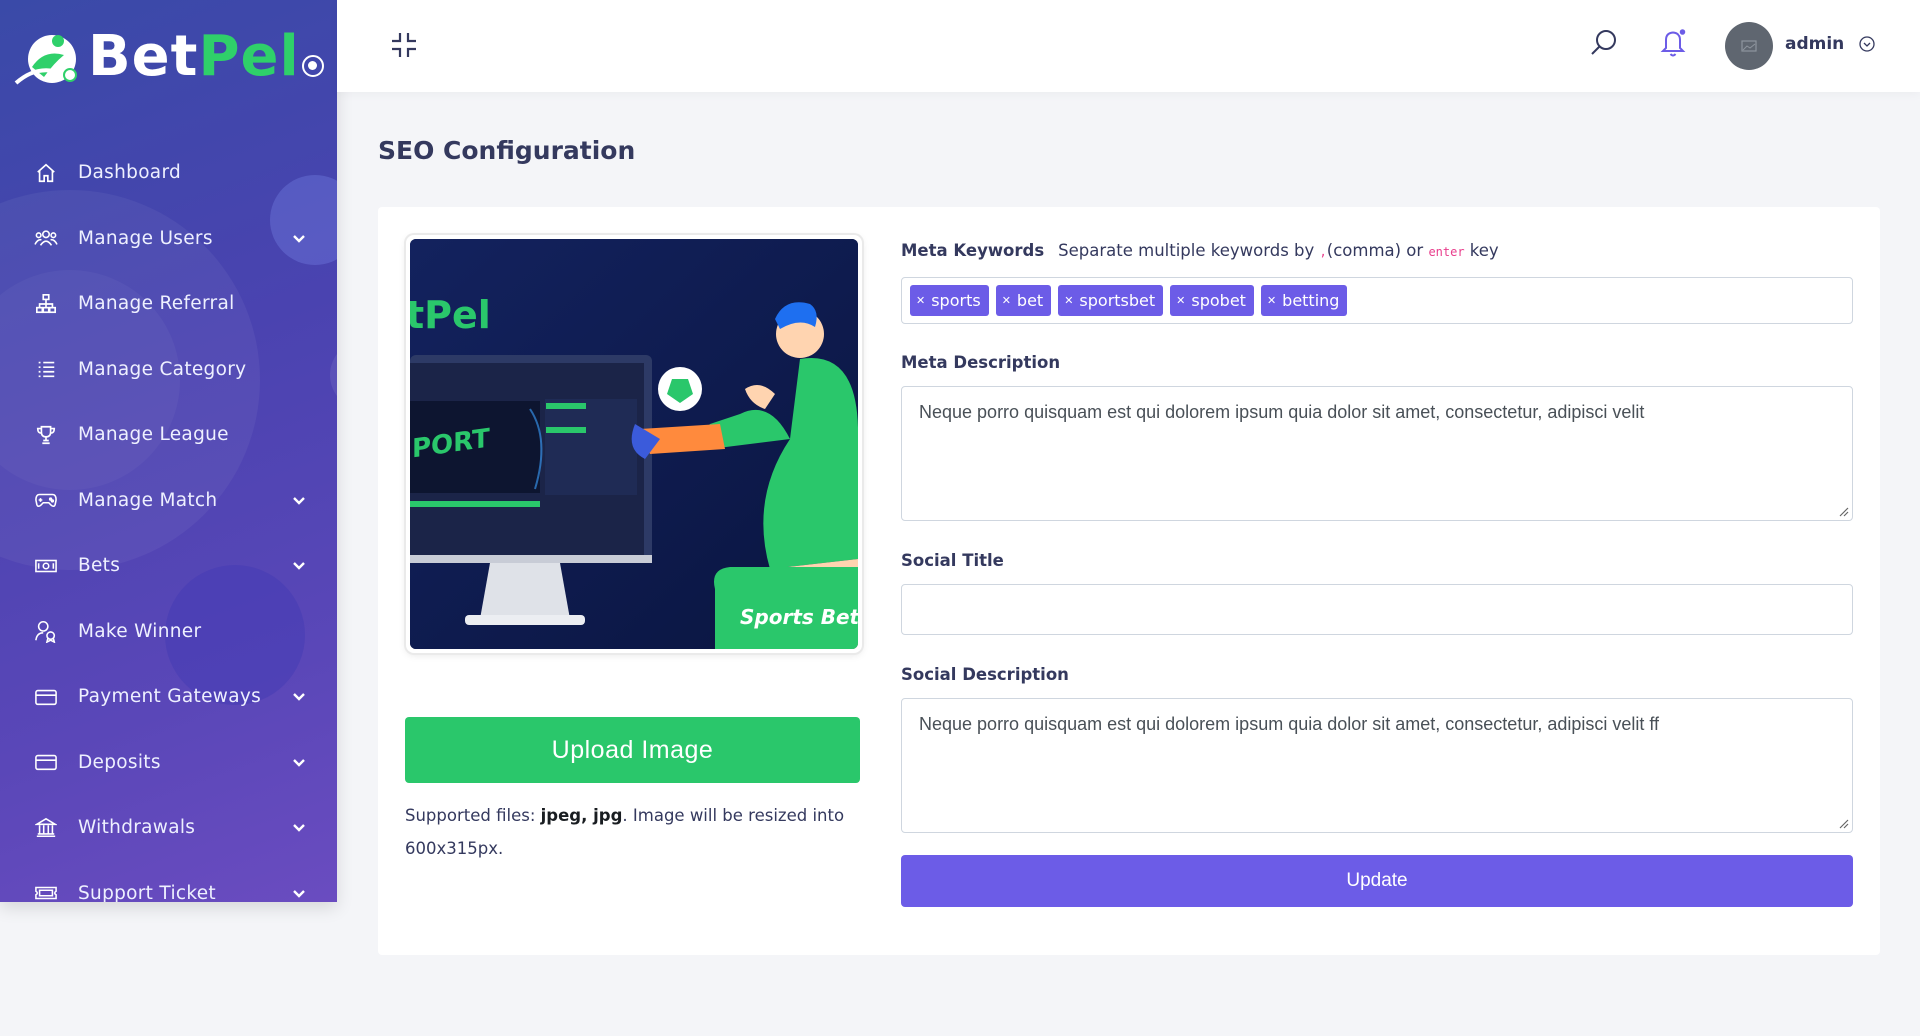 Image resolution: width=1920 pixels, height=1036 pixels. I want to click on brand-name: BetPel, so click(194, 57).